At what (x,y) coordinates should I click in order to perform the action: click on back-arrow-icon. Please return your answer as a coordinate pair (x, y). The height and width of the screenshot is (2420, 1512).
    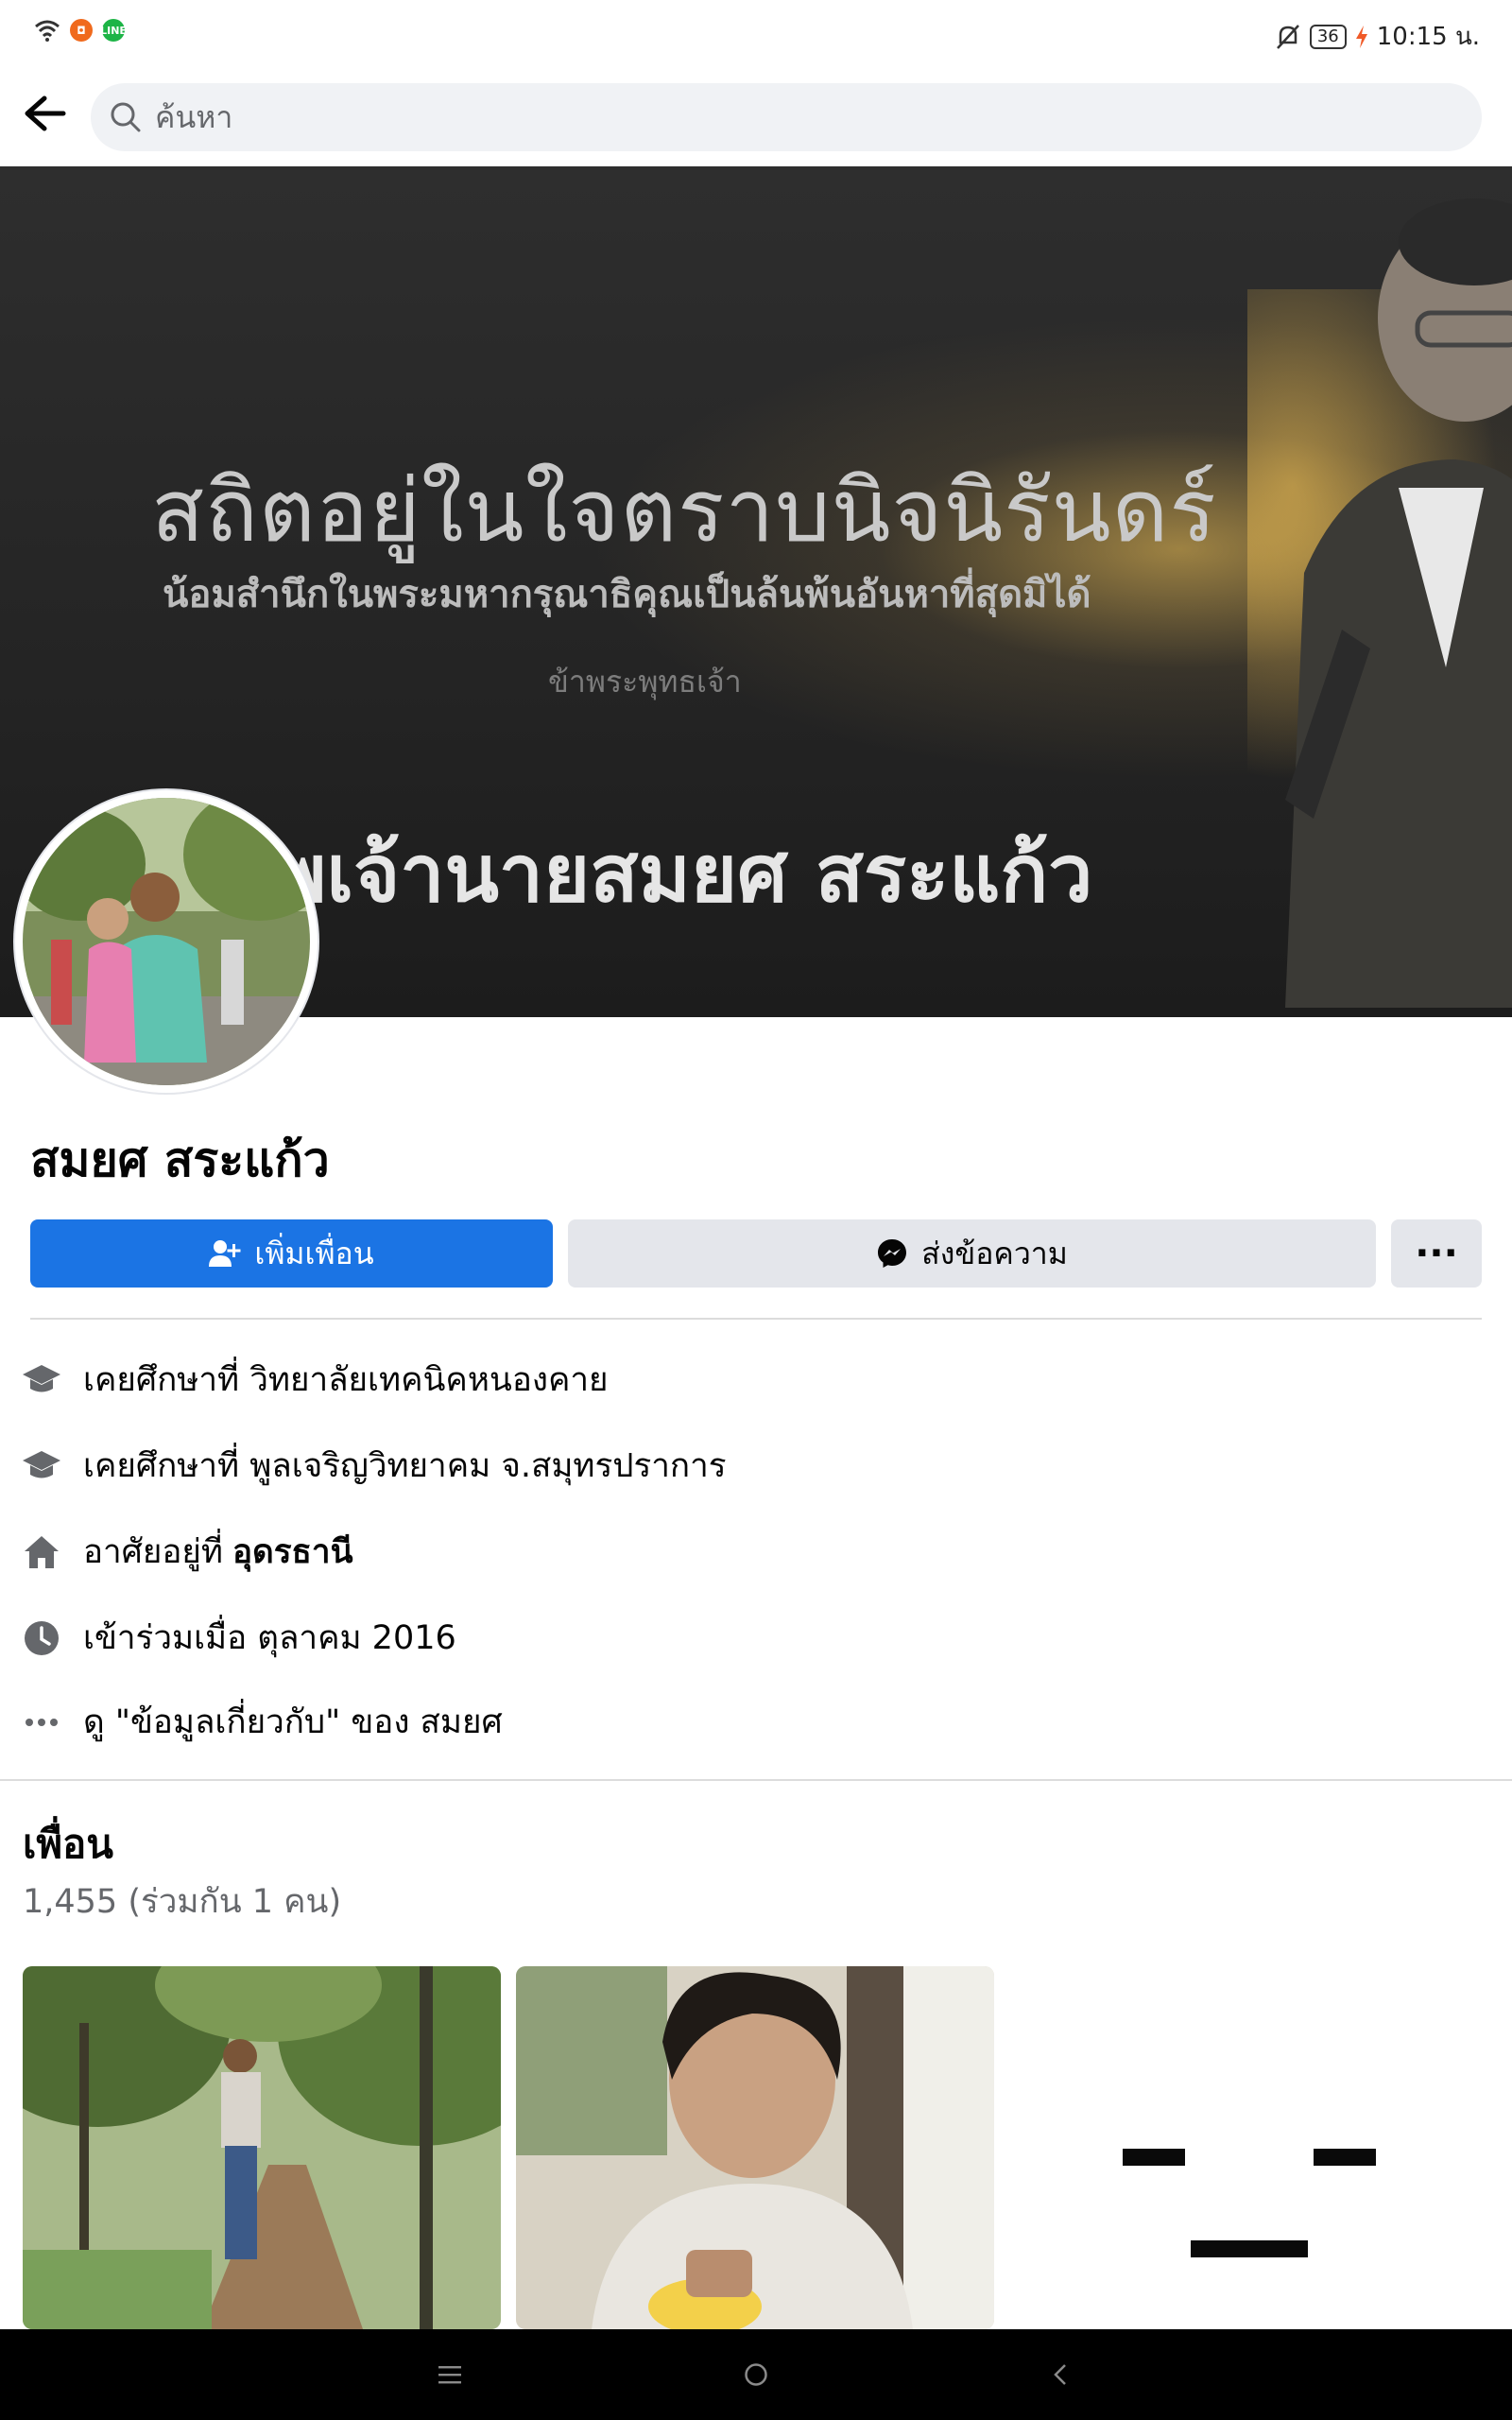
    Looking at the image, I should click on (45, 113).